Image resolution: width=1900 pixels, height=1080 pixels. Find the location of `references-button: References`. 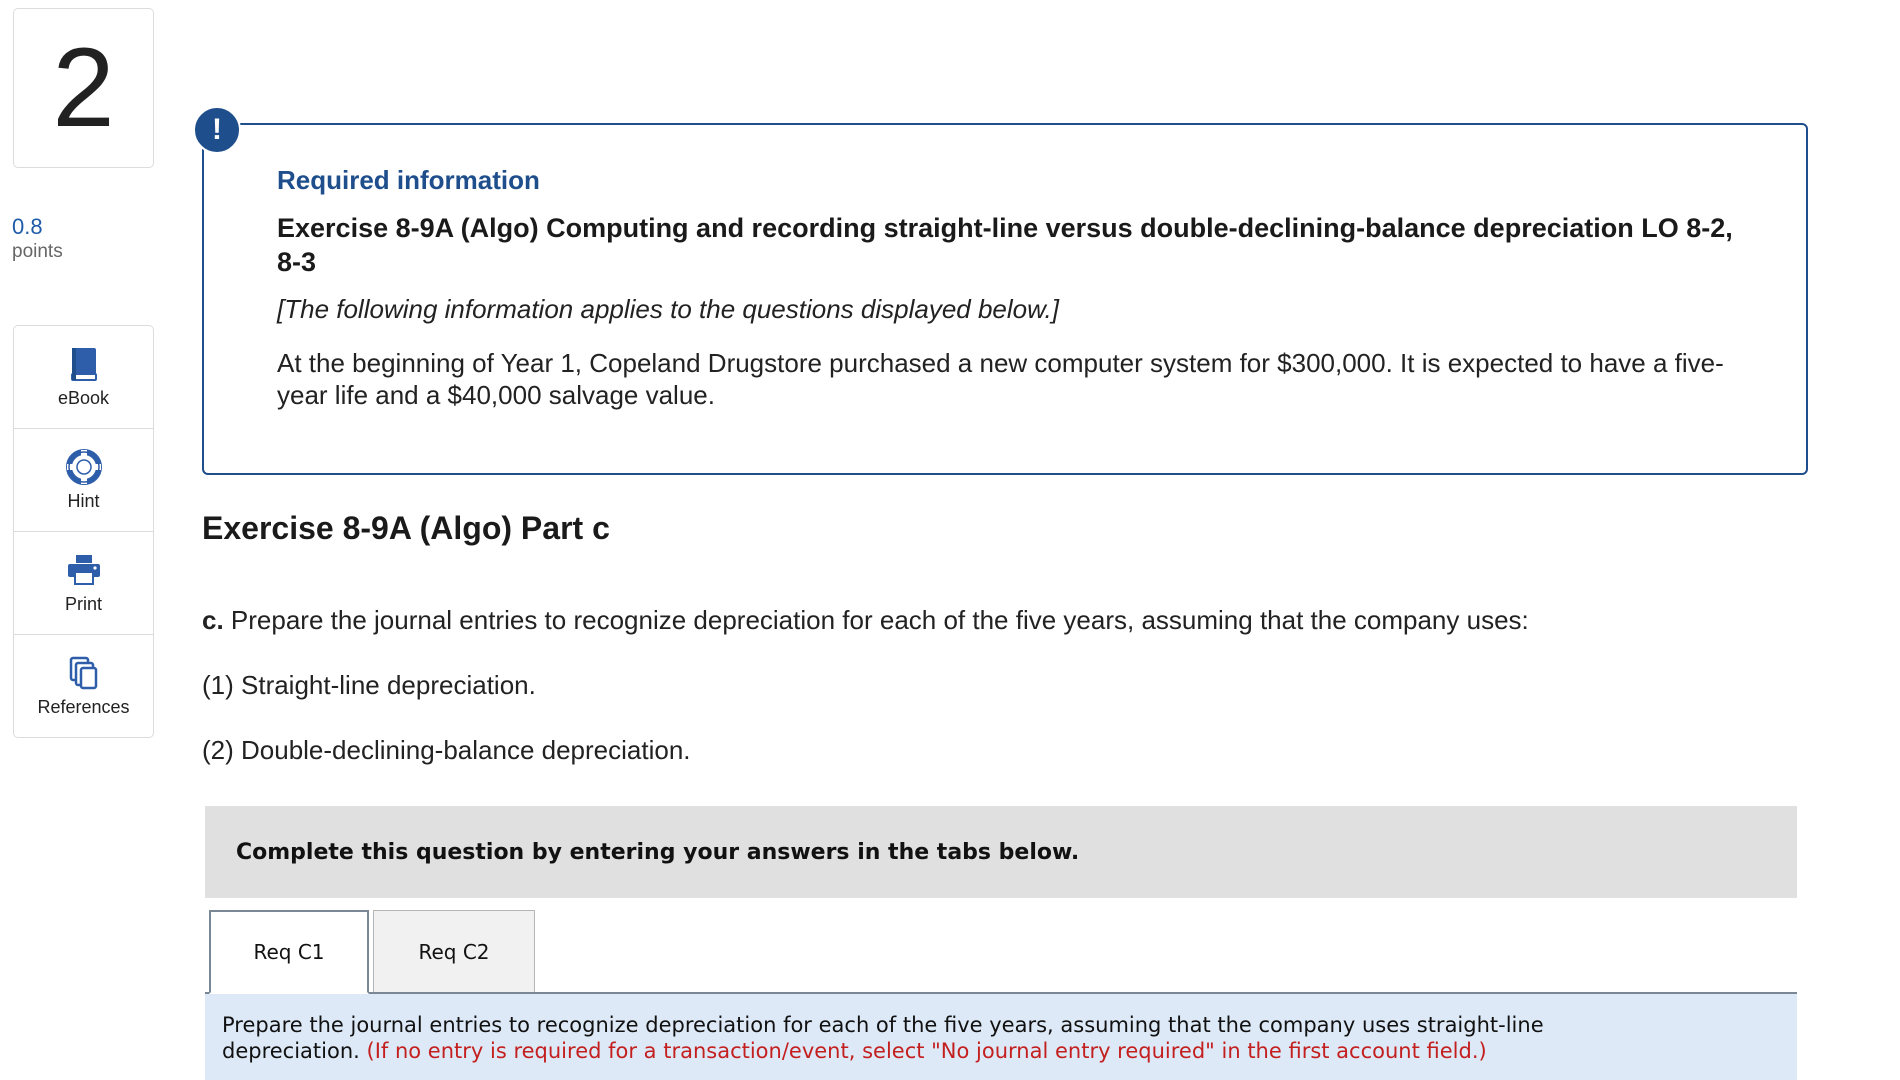

references-button: References is located at coordinates (83, 686).